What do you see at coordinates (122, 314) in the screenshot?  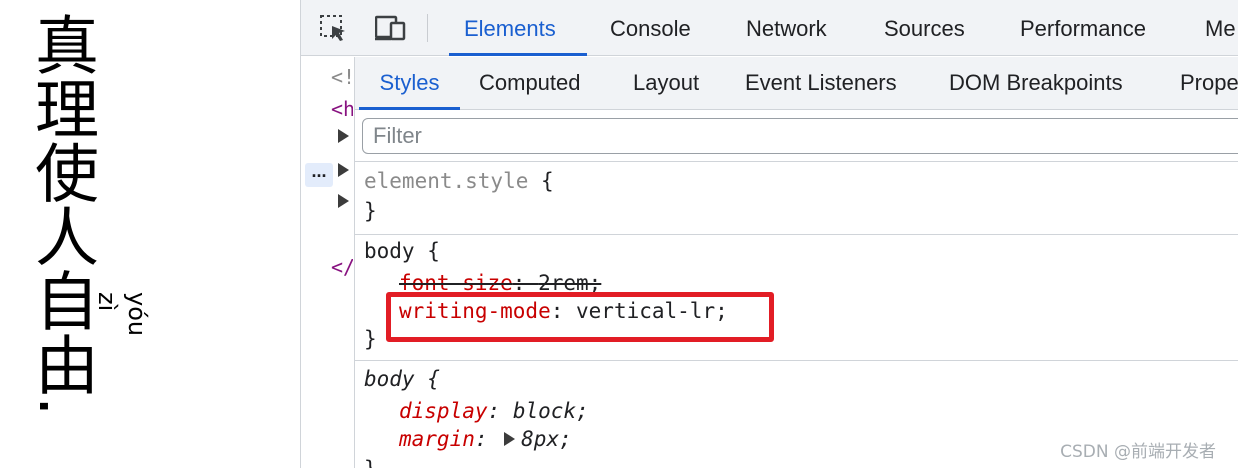 I see `ruby-annotation: zì yóu` at bounding box center [122, 314].